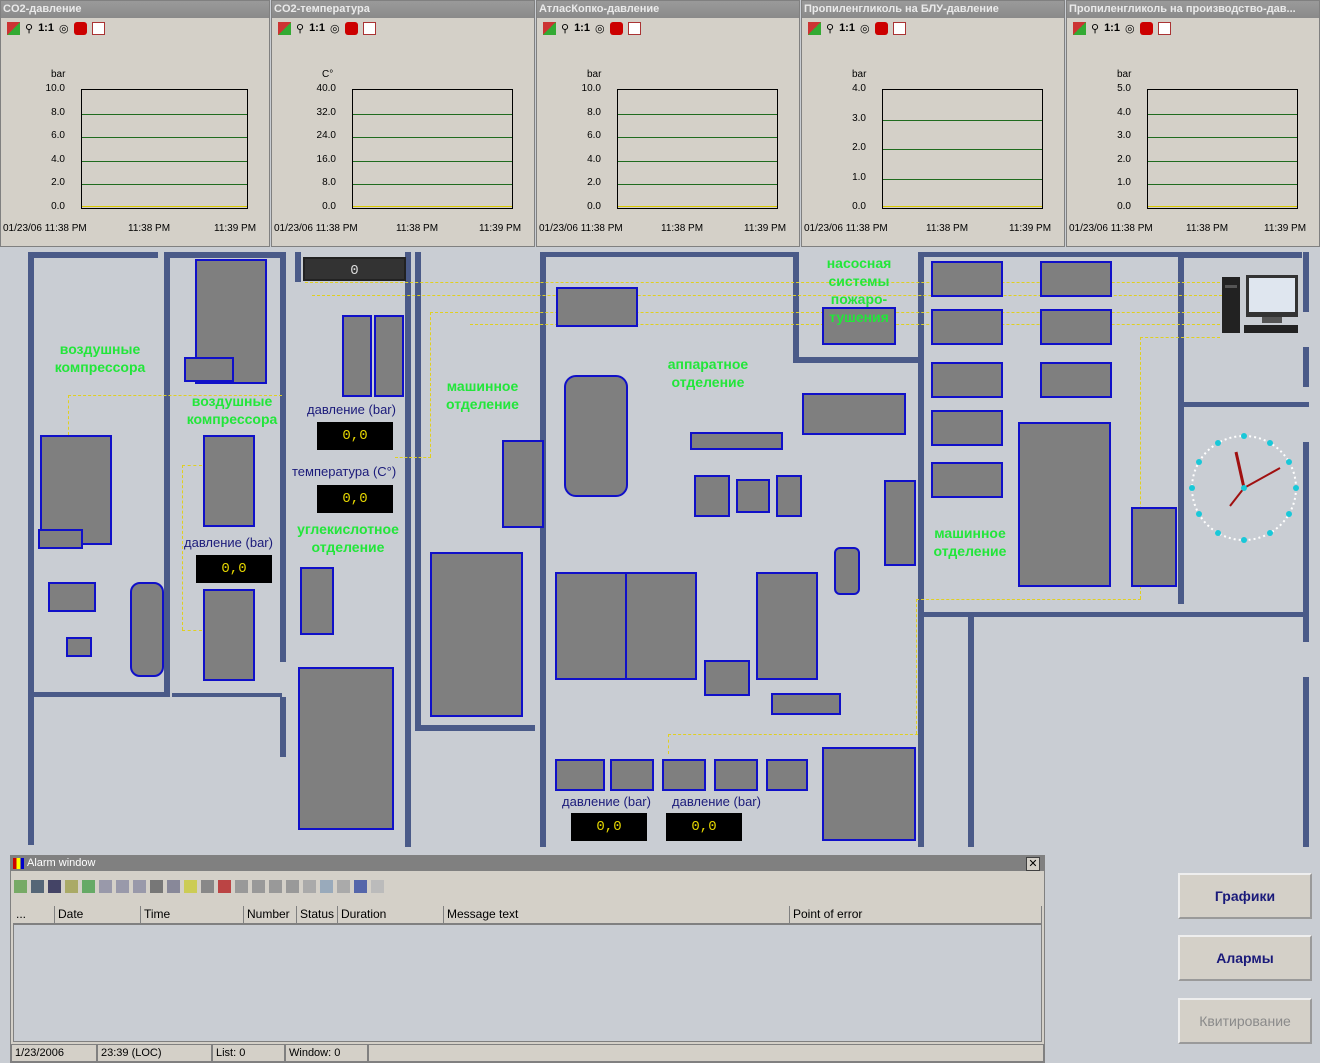 The height and width of the screenshot is (1063, 1320). Describe the element at coordinates (292, 886) in the screenshot. I see `last-icon` at that location.